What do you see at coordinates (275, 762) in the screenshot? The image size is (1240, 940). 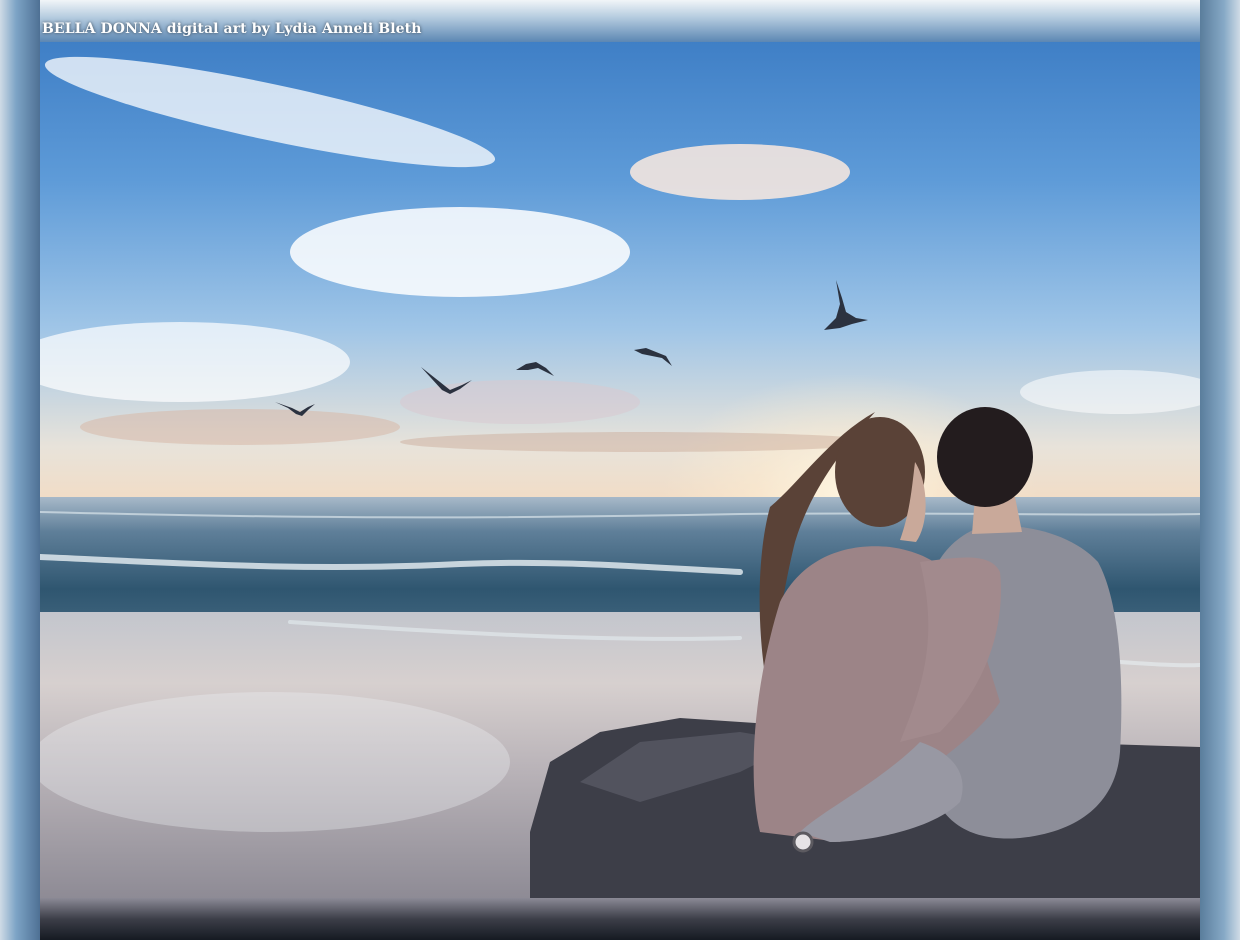 I see `sand-reflection` at bounding box center [275, 762].